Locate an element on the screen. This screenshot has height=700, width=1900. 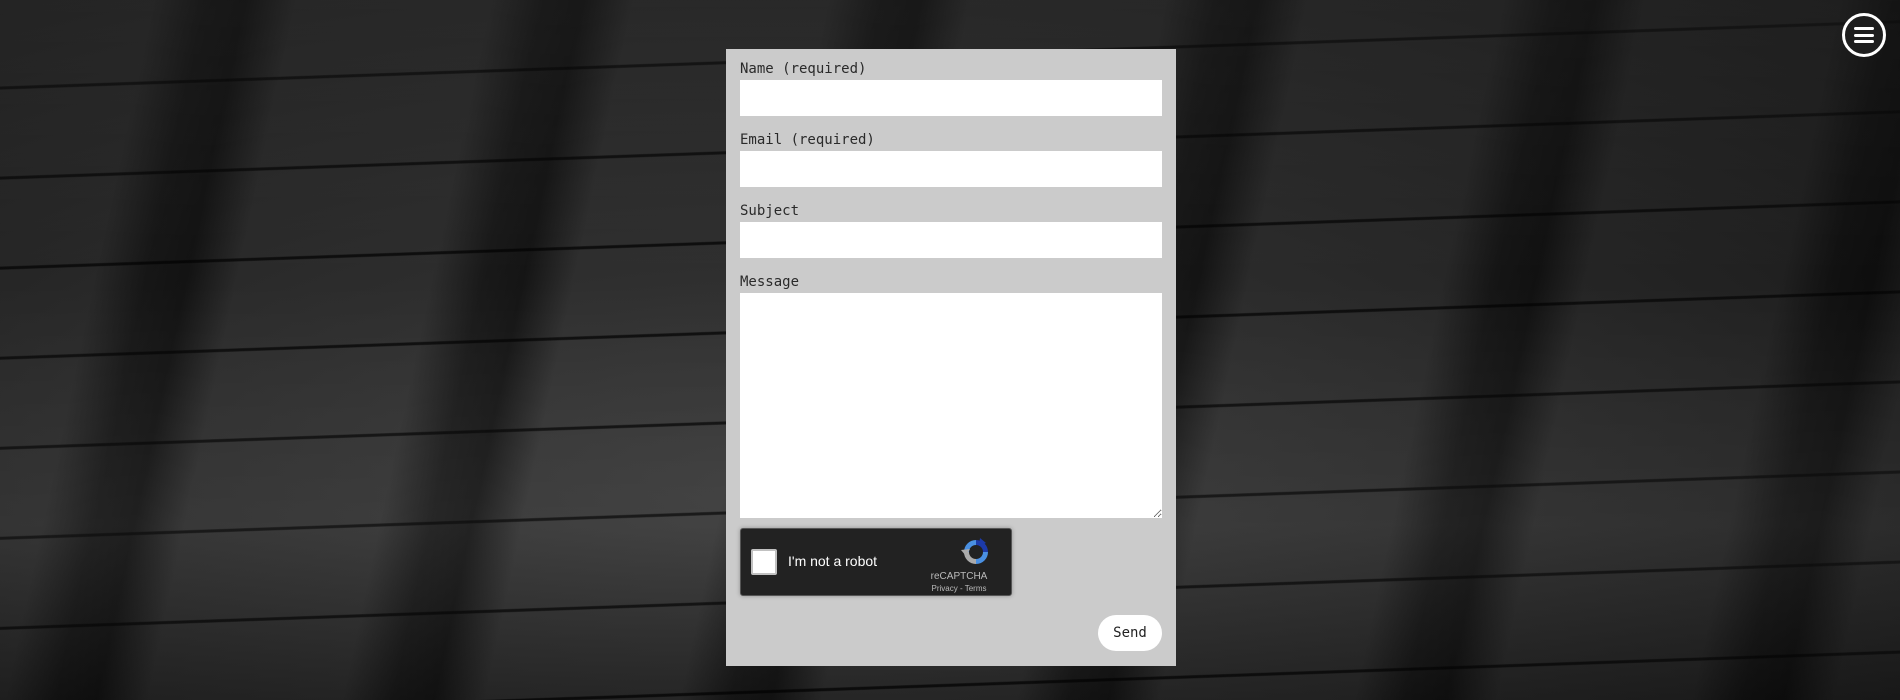
recaptcha-checkbox-label: I'm not a robot is located at coordinates (833, 561).